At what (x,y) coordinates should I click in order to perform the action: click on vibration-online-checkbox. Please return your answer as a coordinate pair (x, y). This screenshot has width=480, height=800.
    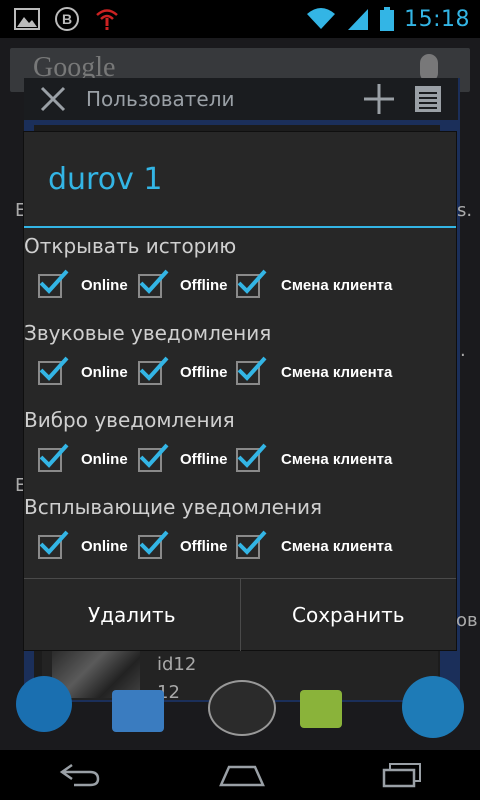
    Looking at the image, I should click on (53, 458).